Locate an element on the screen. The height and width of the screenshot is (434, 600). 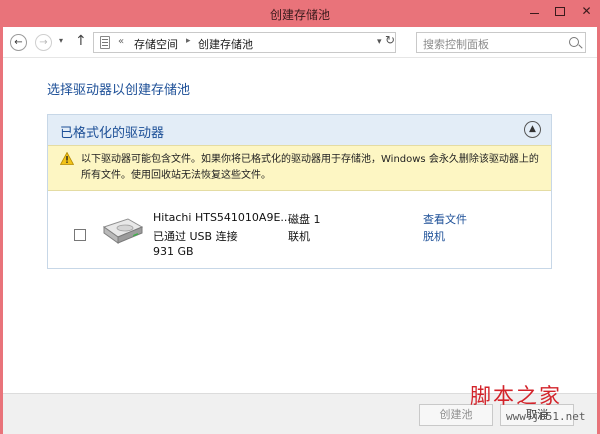
back-button: ← is located at coordinates (18, 42).